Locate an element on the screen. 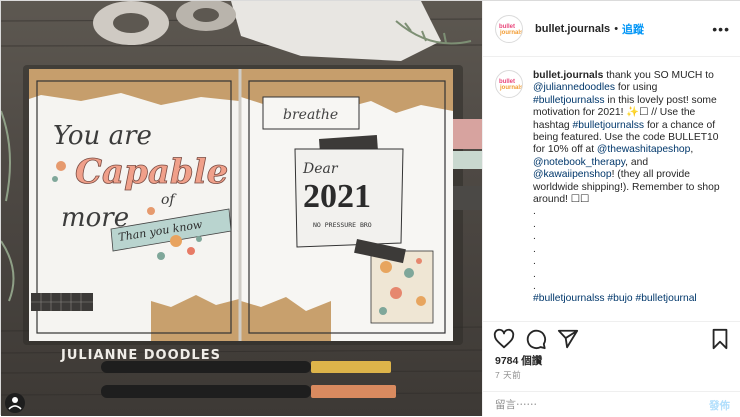  lettering-you-are: You are is located at coordinates (102, 136).